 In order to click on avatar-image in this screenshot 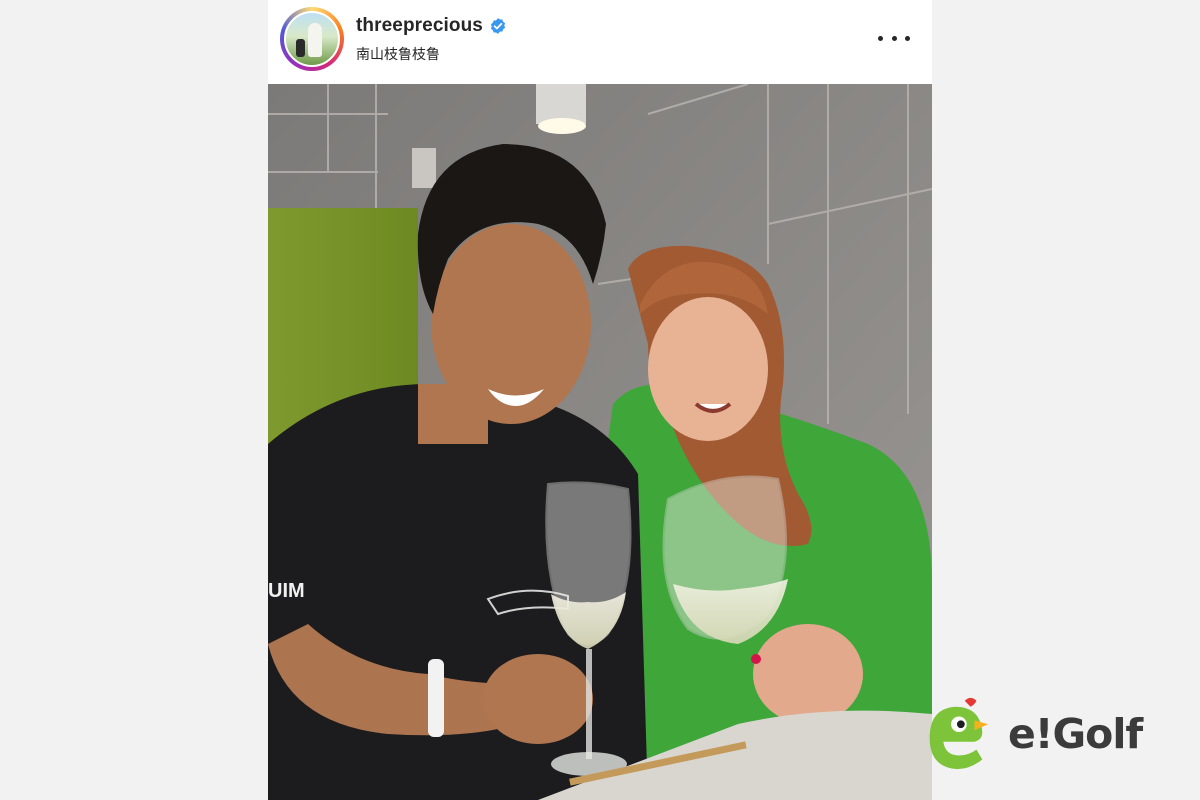, I will do `click(312, 39)`.